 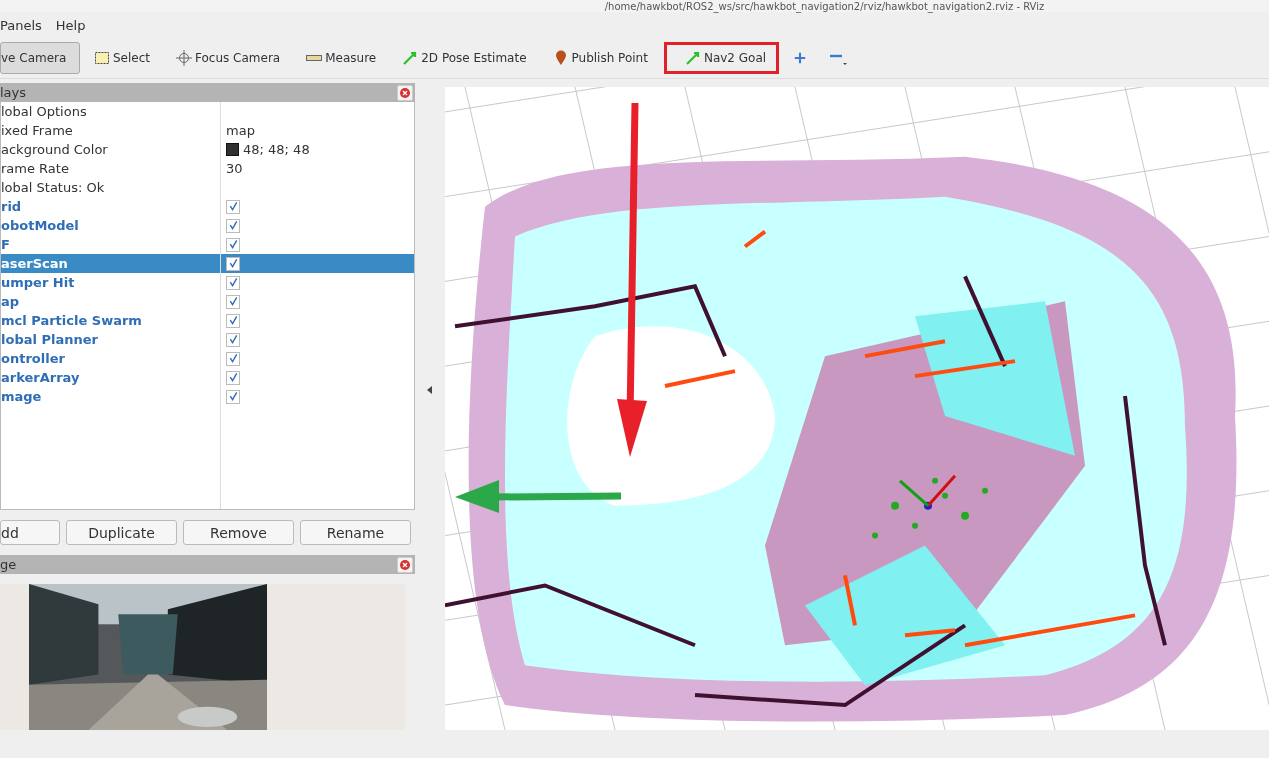 I want to click on crosshair-icon, so click(x=184, y=58).